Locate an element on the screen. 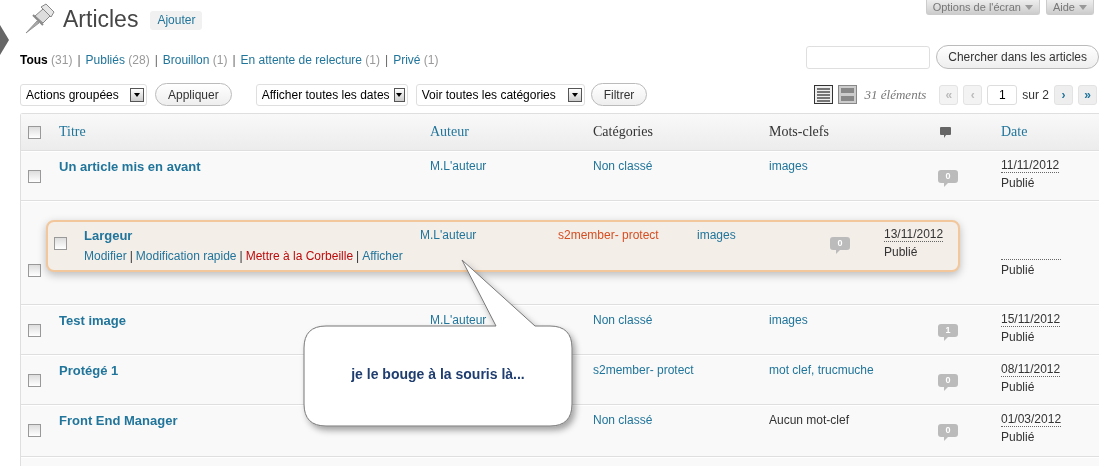 This screenshot has width=1099, height=466. search-button: Chercher dans les articles is located at coordinates (1017, 57).